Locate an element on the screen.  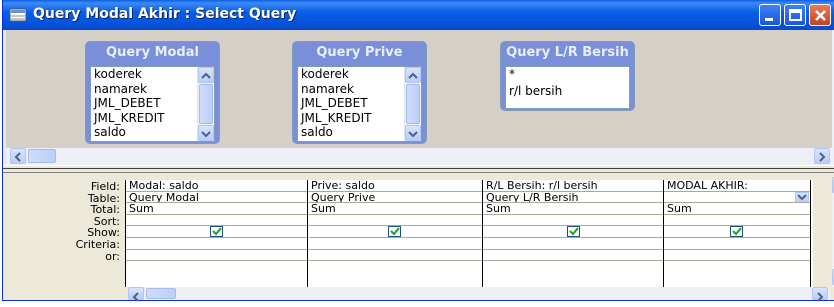
grid-column: Prive: saldo Query Prive Sum is located at coordinates (395, 233).